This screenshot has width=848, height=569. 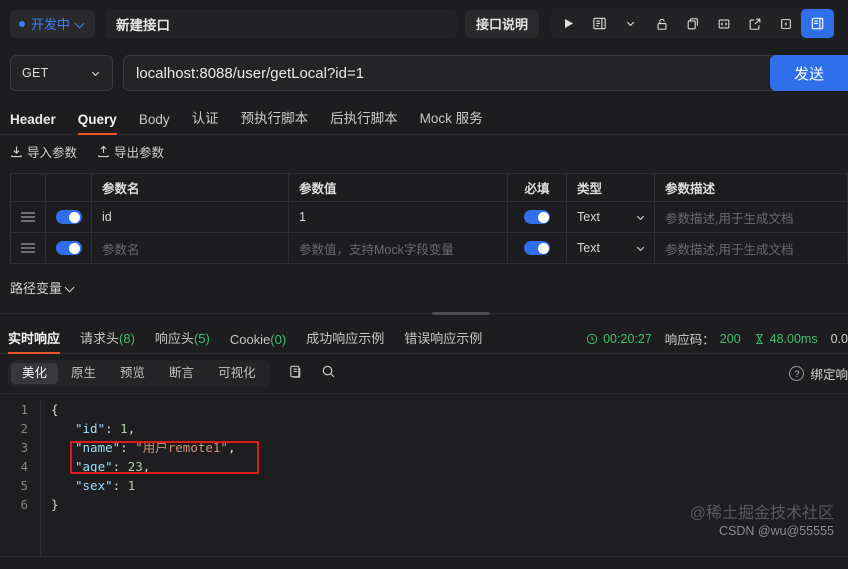 I want to click on send-button: 发送, so click(x=809, y=73).